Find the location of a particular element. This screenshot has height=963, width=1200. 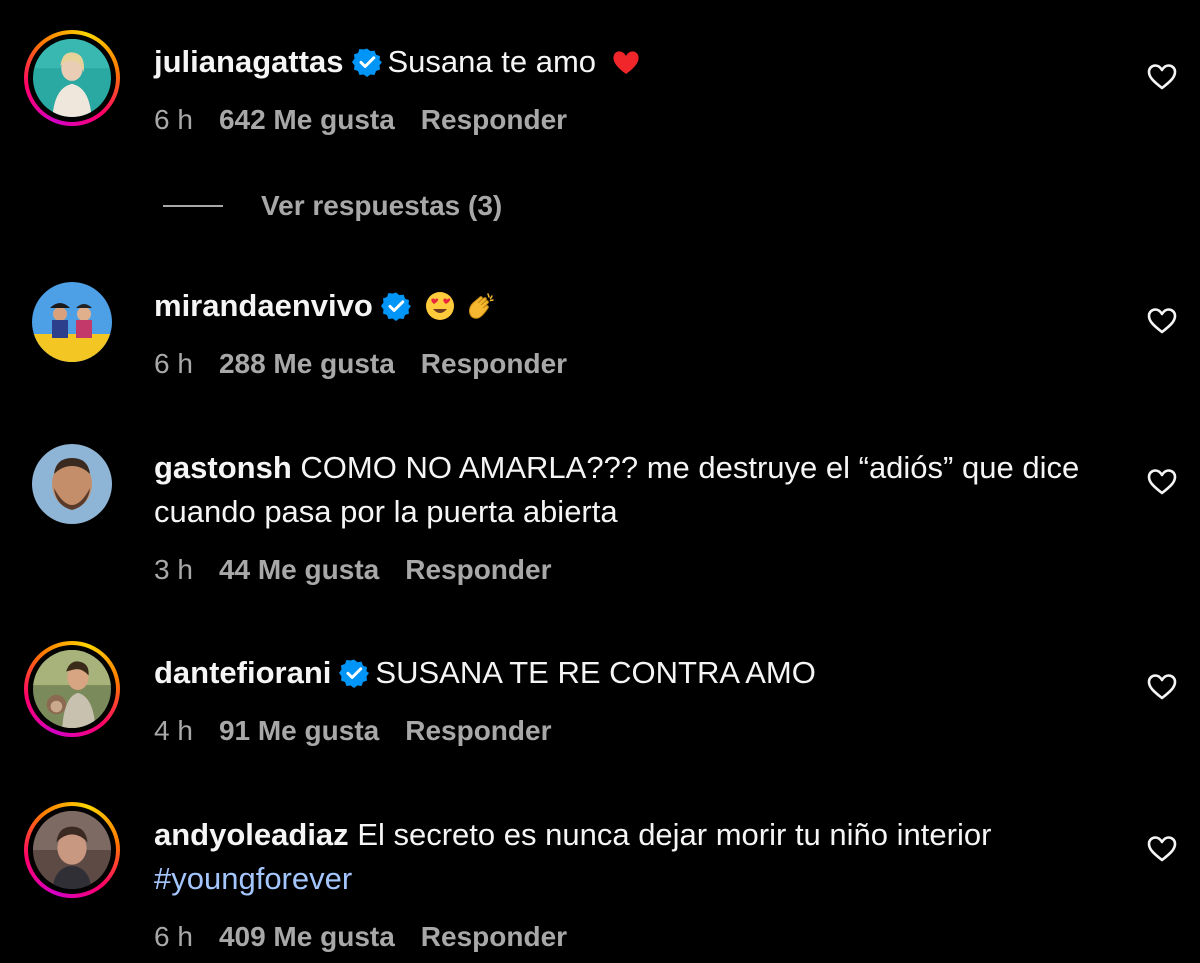

username: julianagattas is located at coordinates (249, 61).